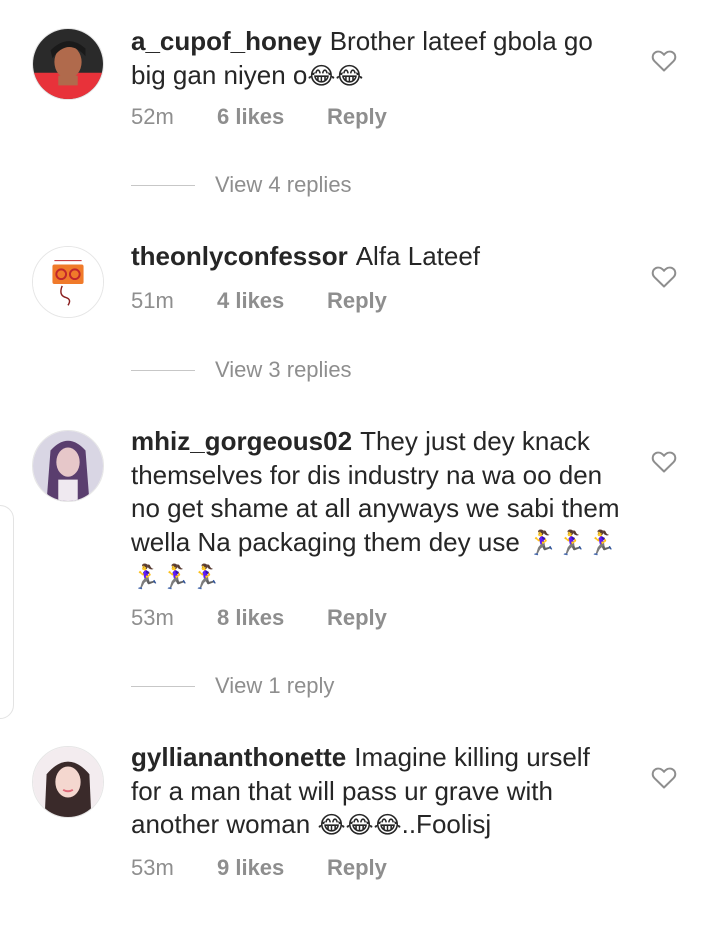  What do you see at coordinates (241, 441) in the screenshot?
I see `comment-username: mhiz_gorgeous02` at bounding box center [241, 441].